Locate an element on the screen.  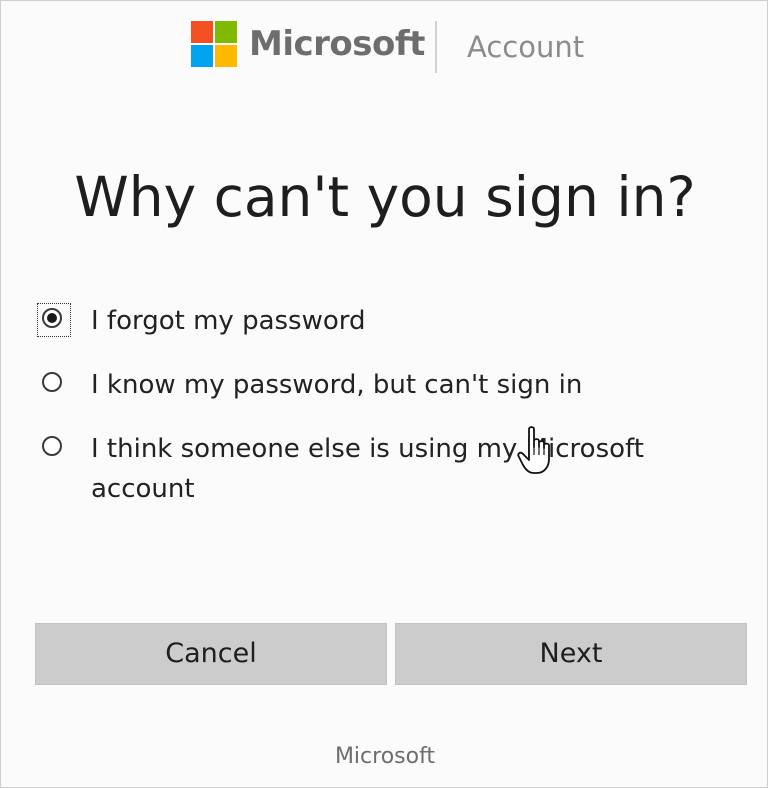
hand-pointer-icon is located at coordinates (533, 450).